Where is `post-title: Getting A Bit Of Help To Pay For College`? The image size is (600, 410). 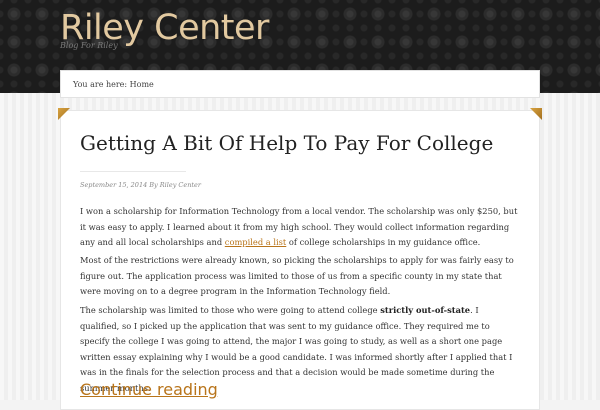
post-title: Getting A Bit Of Help To Pay For College is located at coordinates (286, 143).